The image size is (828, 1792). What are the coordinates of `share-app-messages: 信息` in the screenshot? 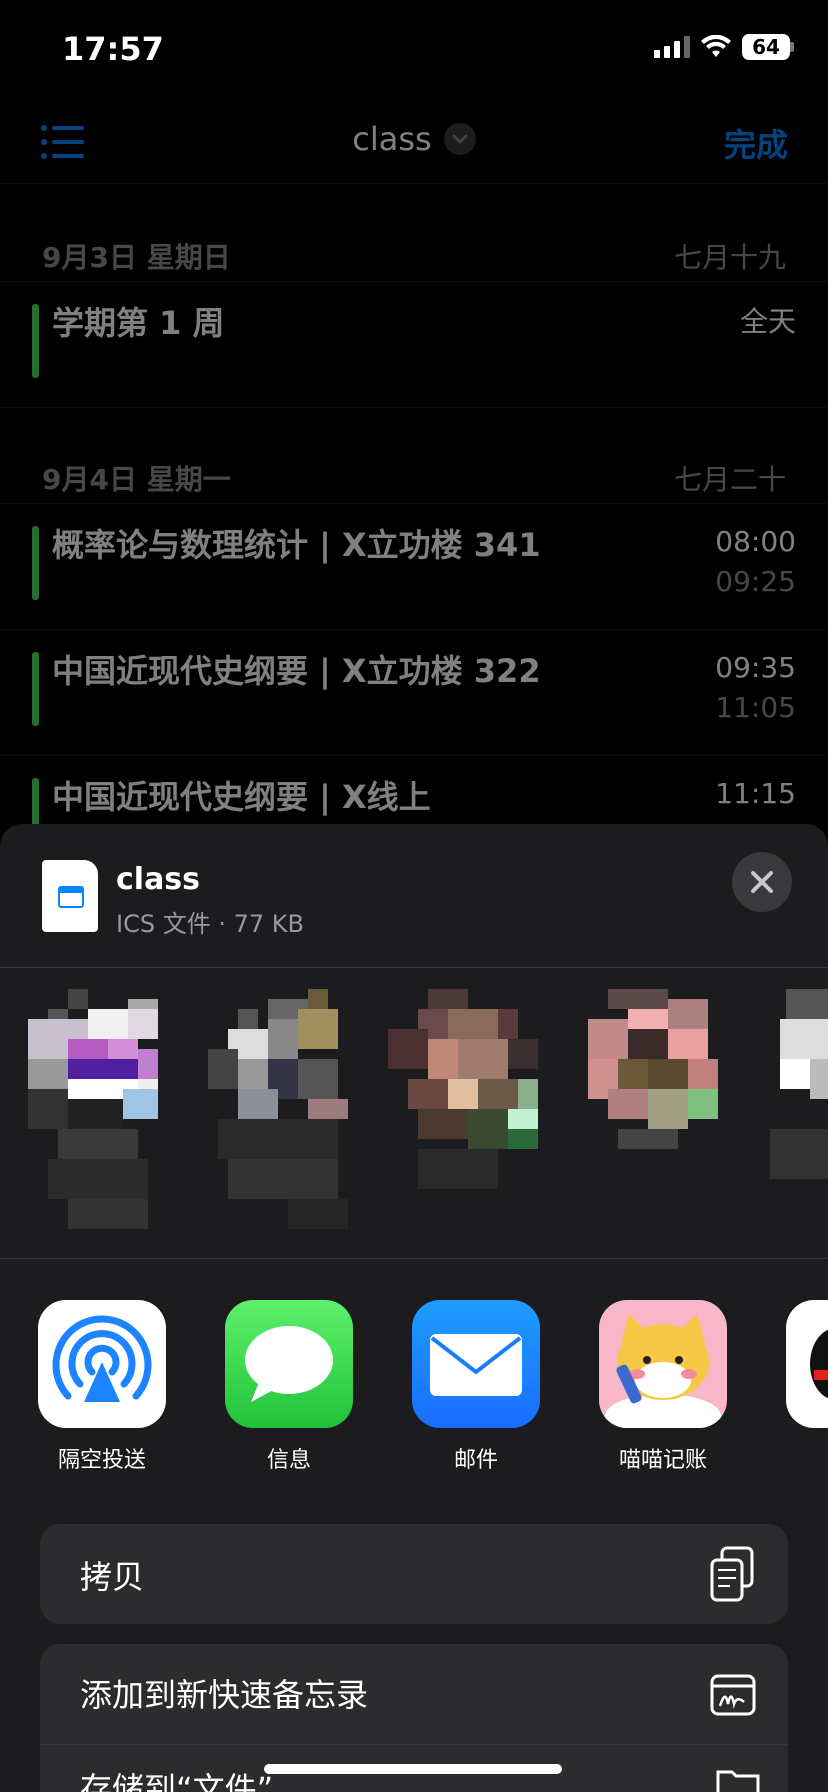 It's located at (289, 1387).